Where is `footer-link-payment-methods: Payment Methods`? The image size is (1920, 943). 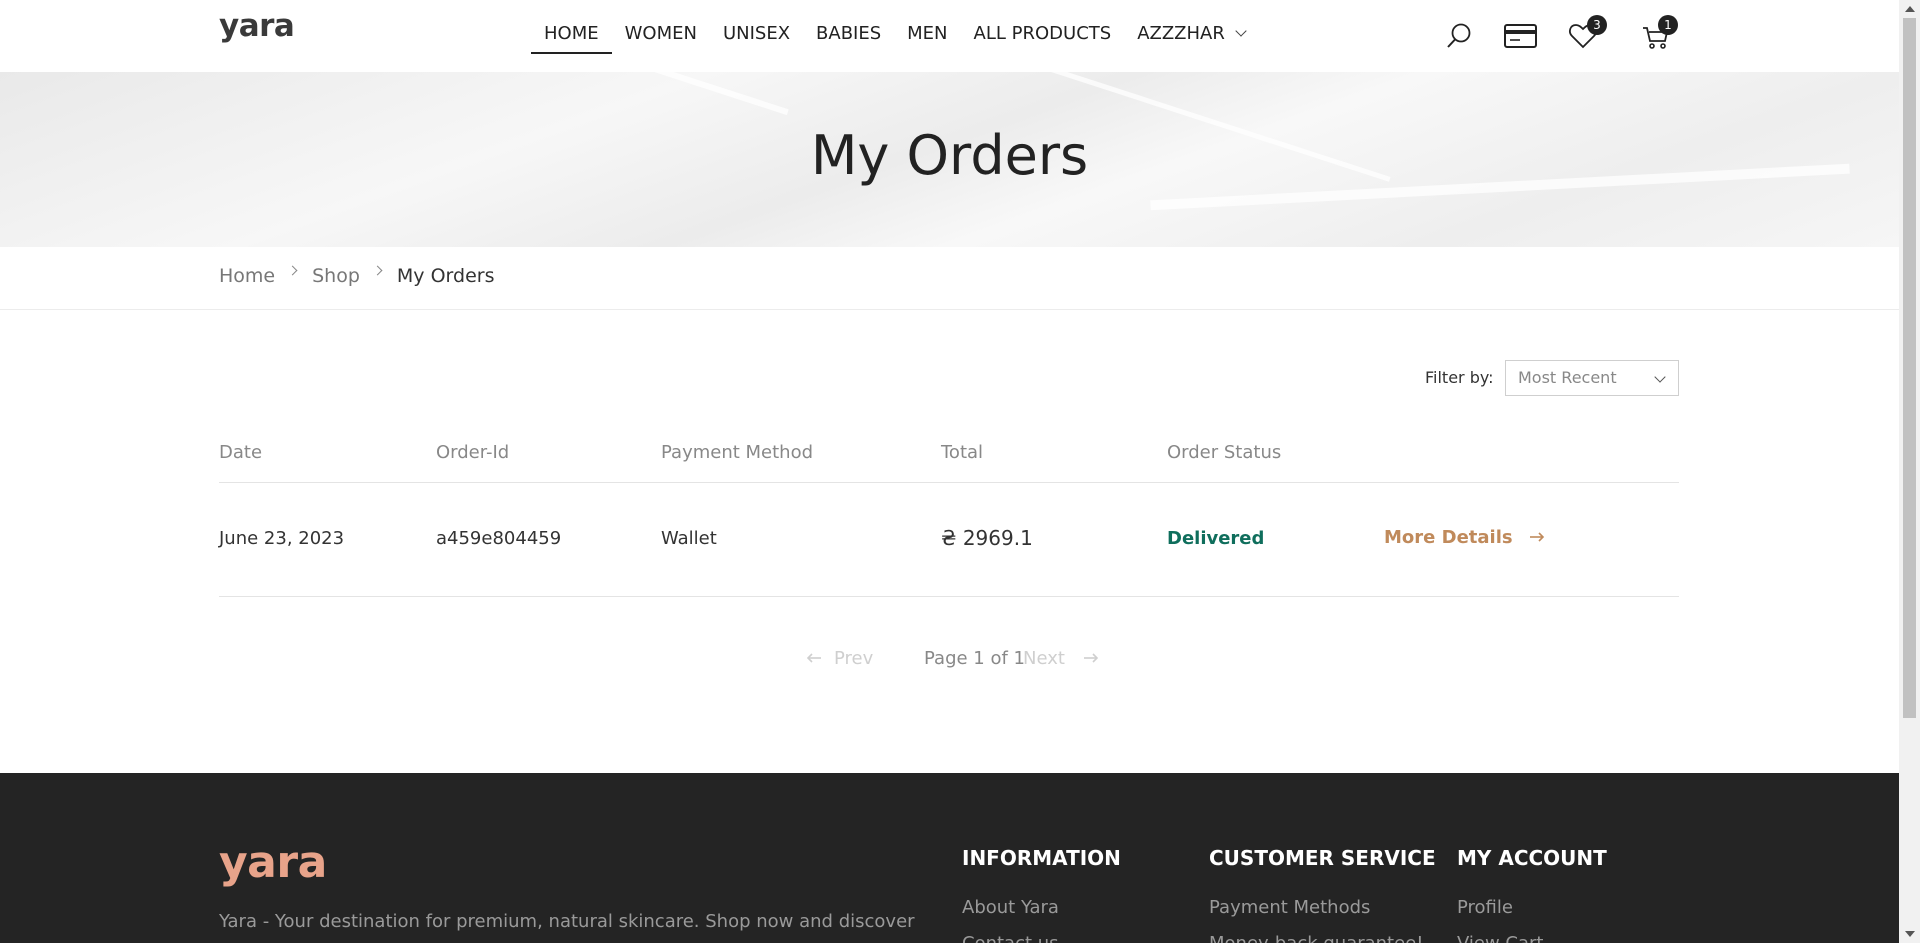 footer-link-payment-methods: Payment Methods is located at coordinates (1289, 907).